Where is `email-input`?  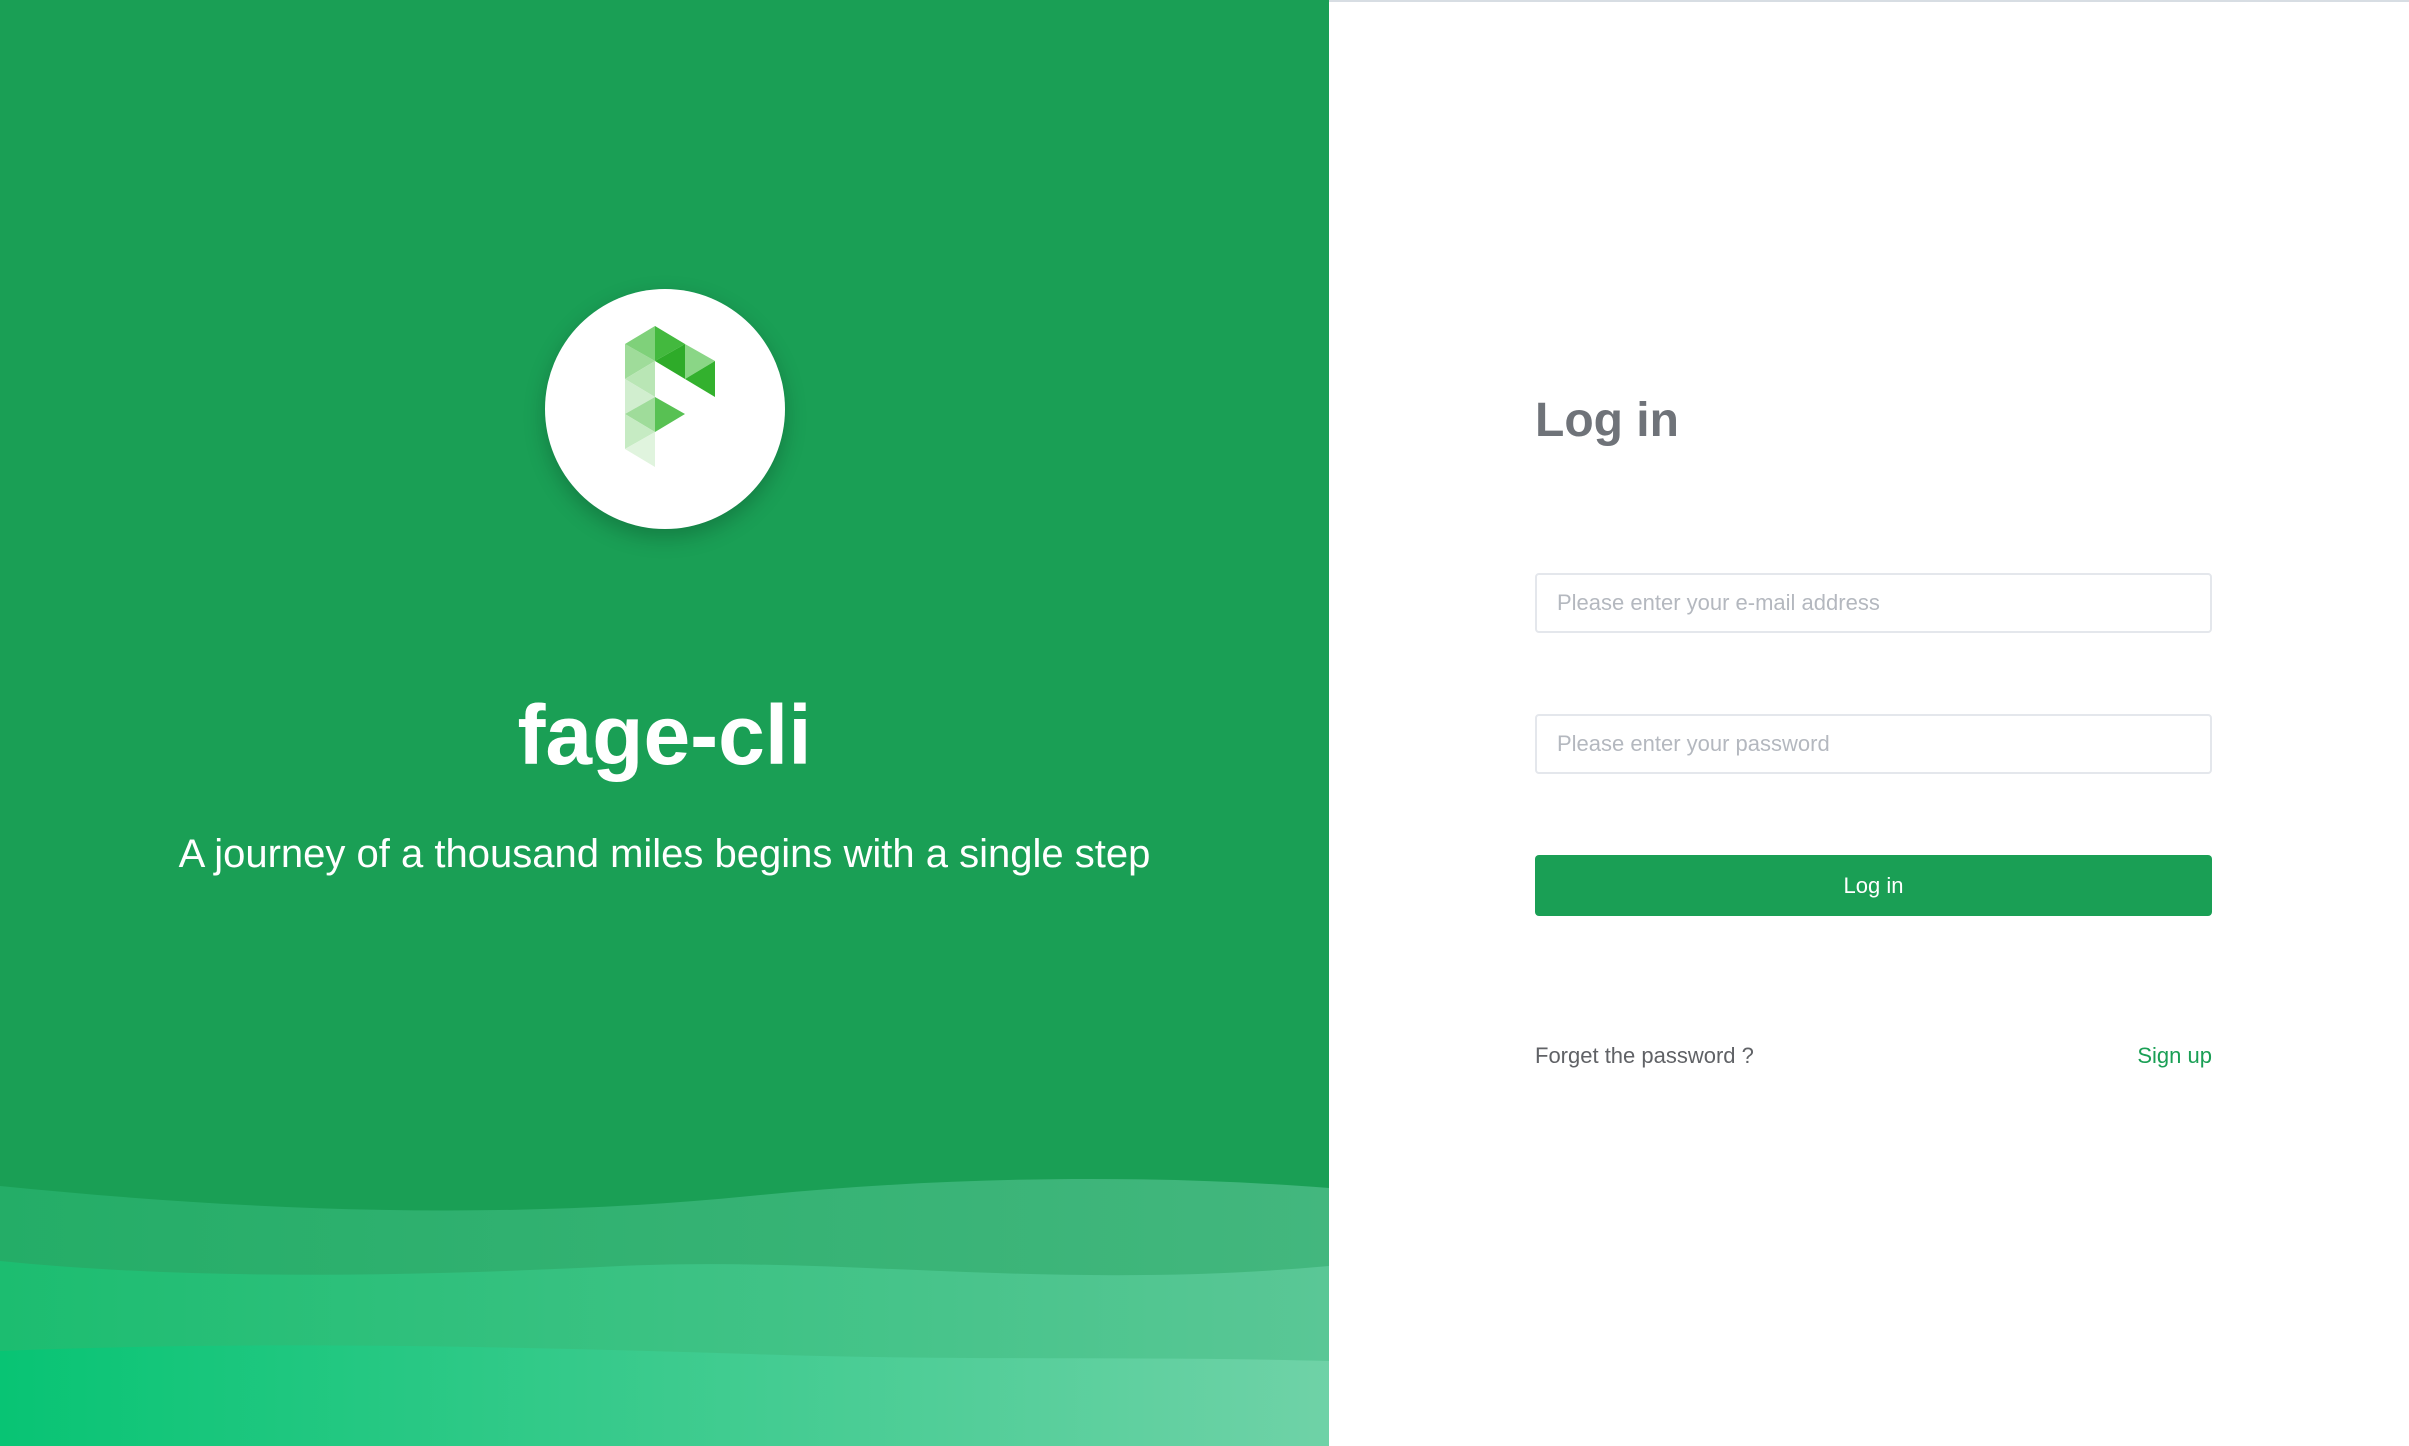
email-input is located at coordinates (1873, 603).